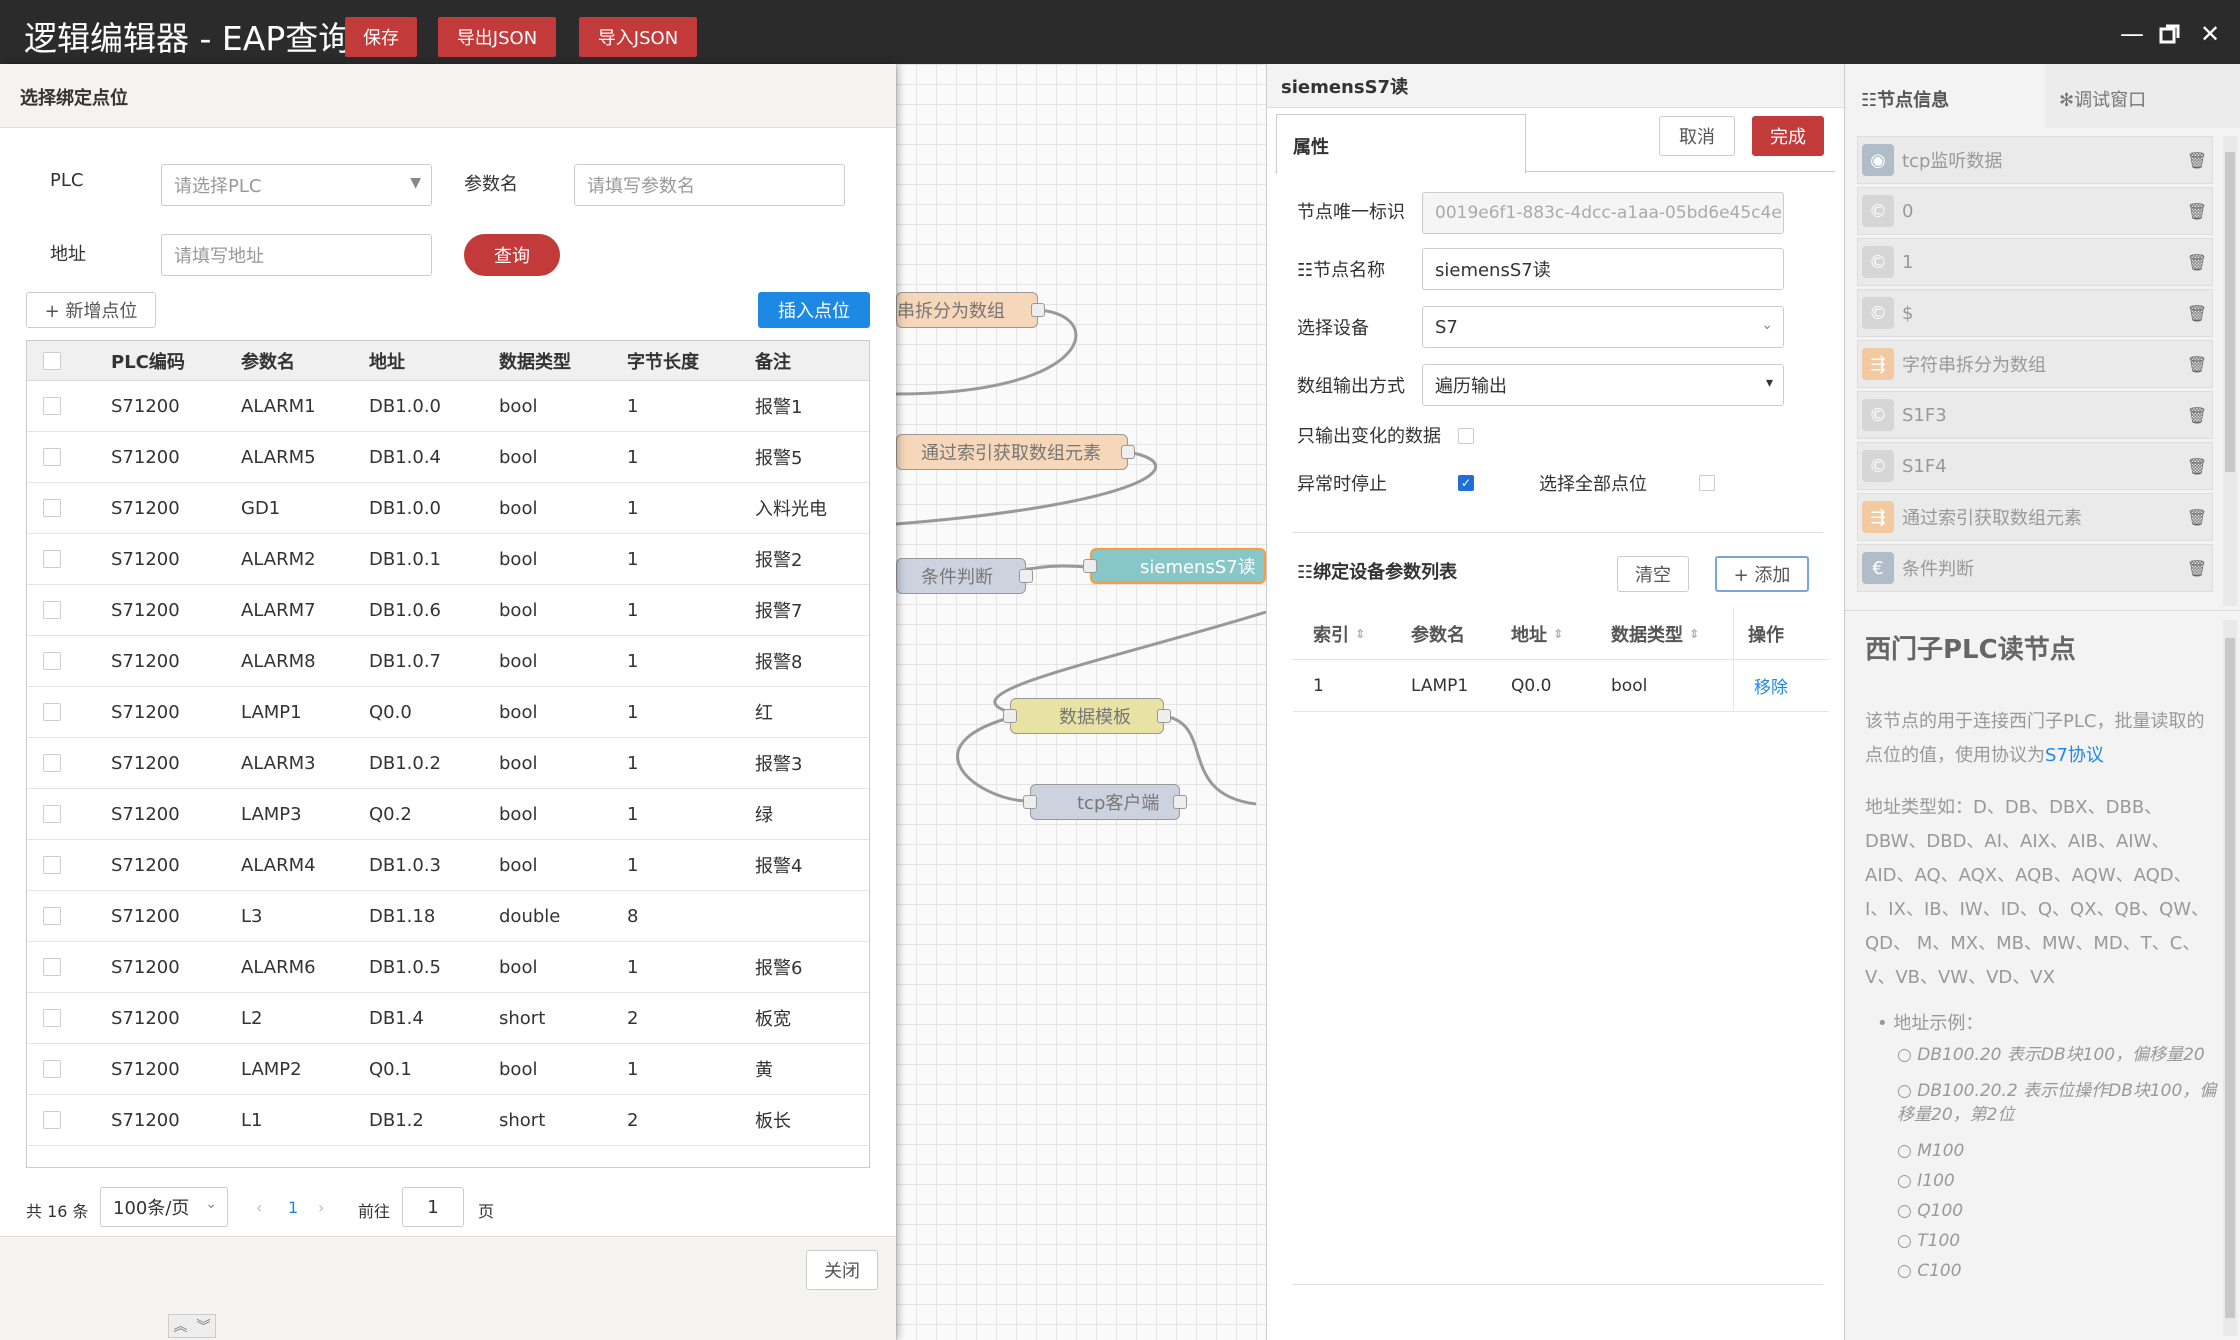 The height and width of the screenshot is (1340, 2240). I want to click on insert-point-button: 插入点位, so click(814, 310).